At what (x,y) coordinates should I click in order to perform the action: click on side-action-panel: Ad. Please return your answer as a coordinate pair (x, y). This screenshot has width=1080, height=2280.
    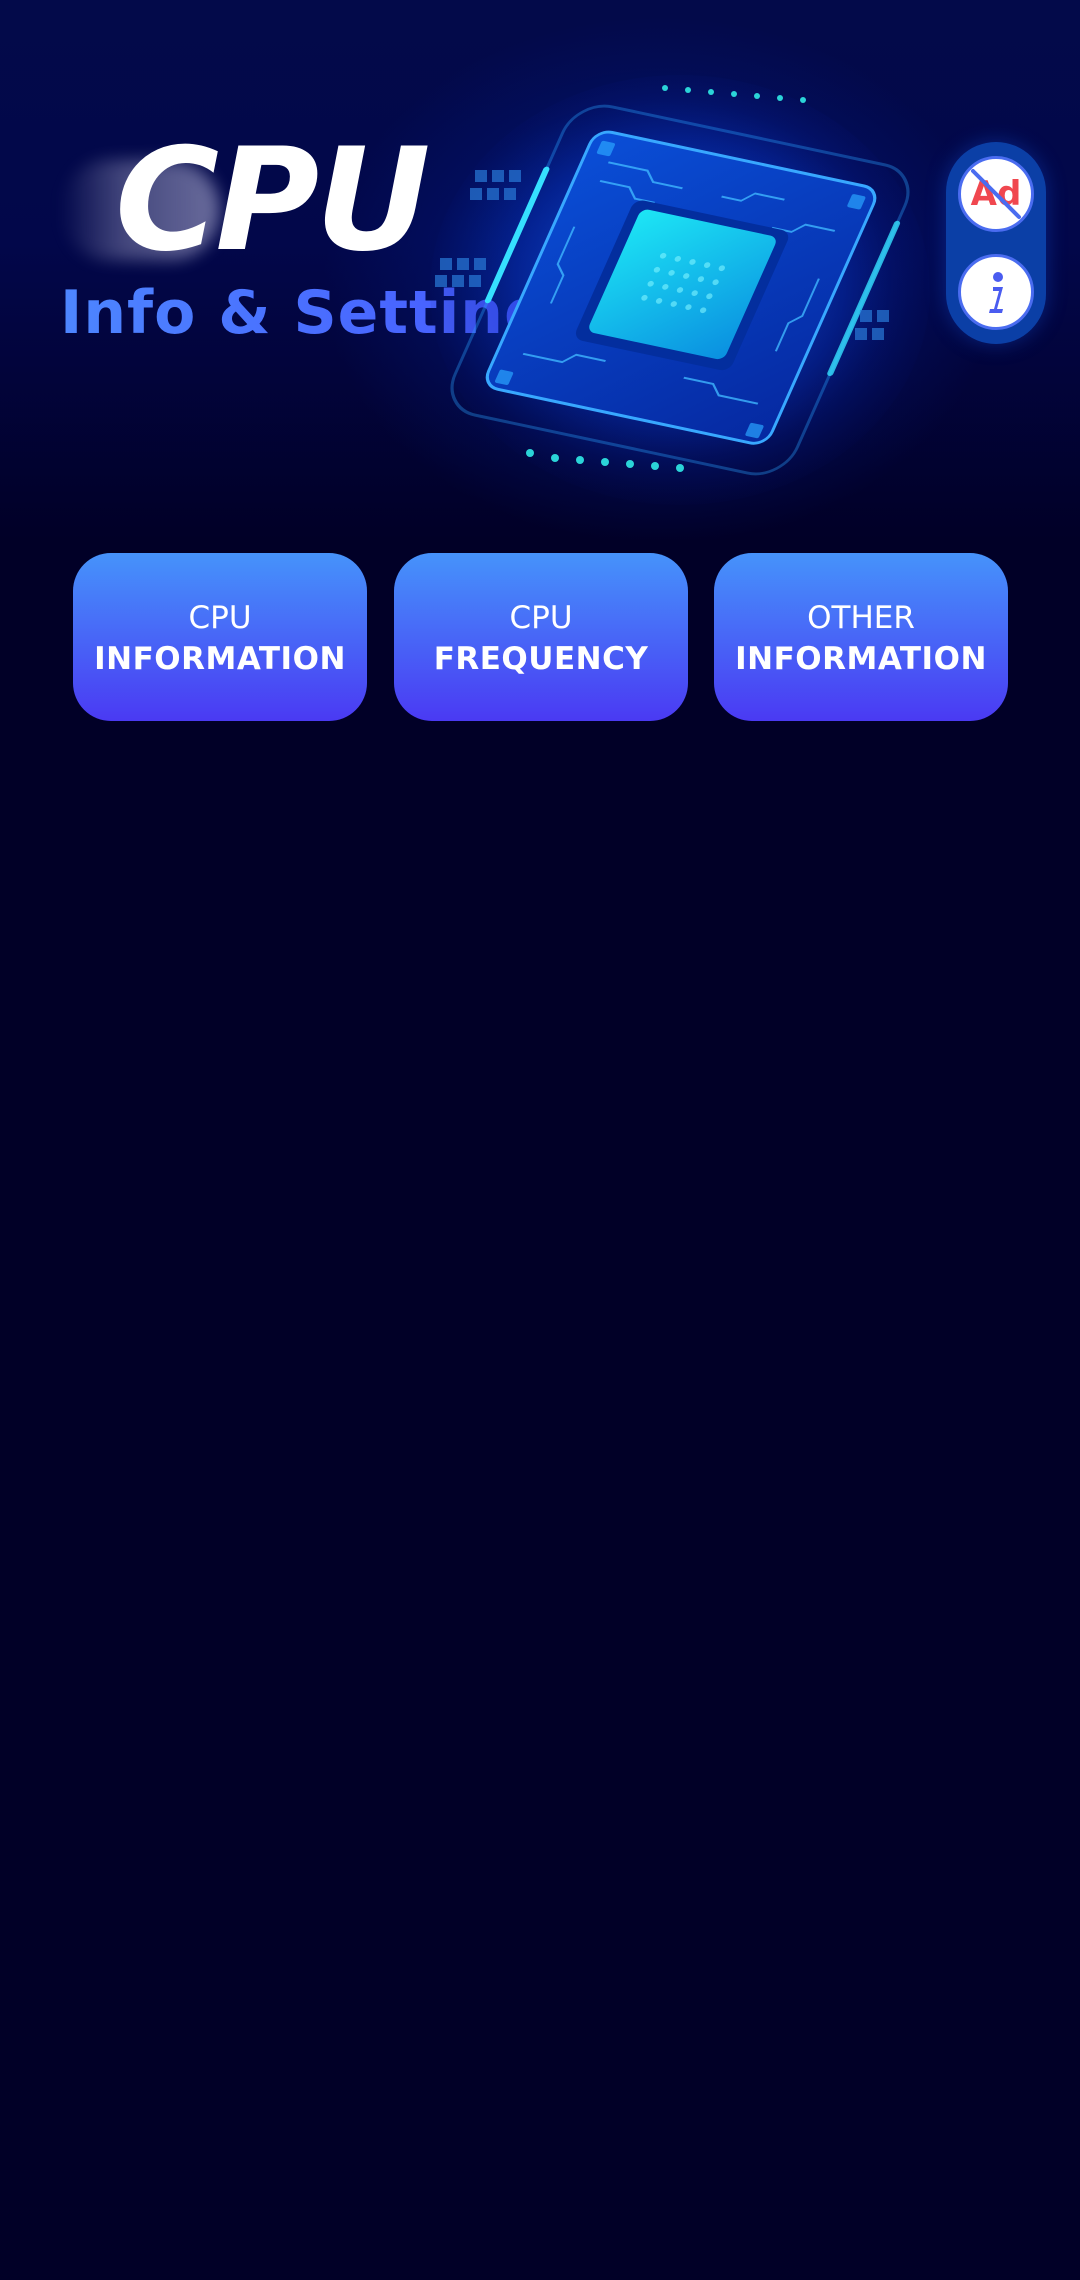
    Looking at the image, I should click on (996, 243).